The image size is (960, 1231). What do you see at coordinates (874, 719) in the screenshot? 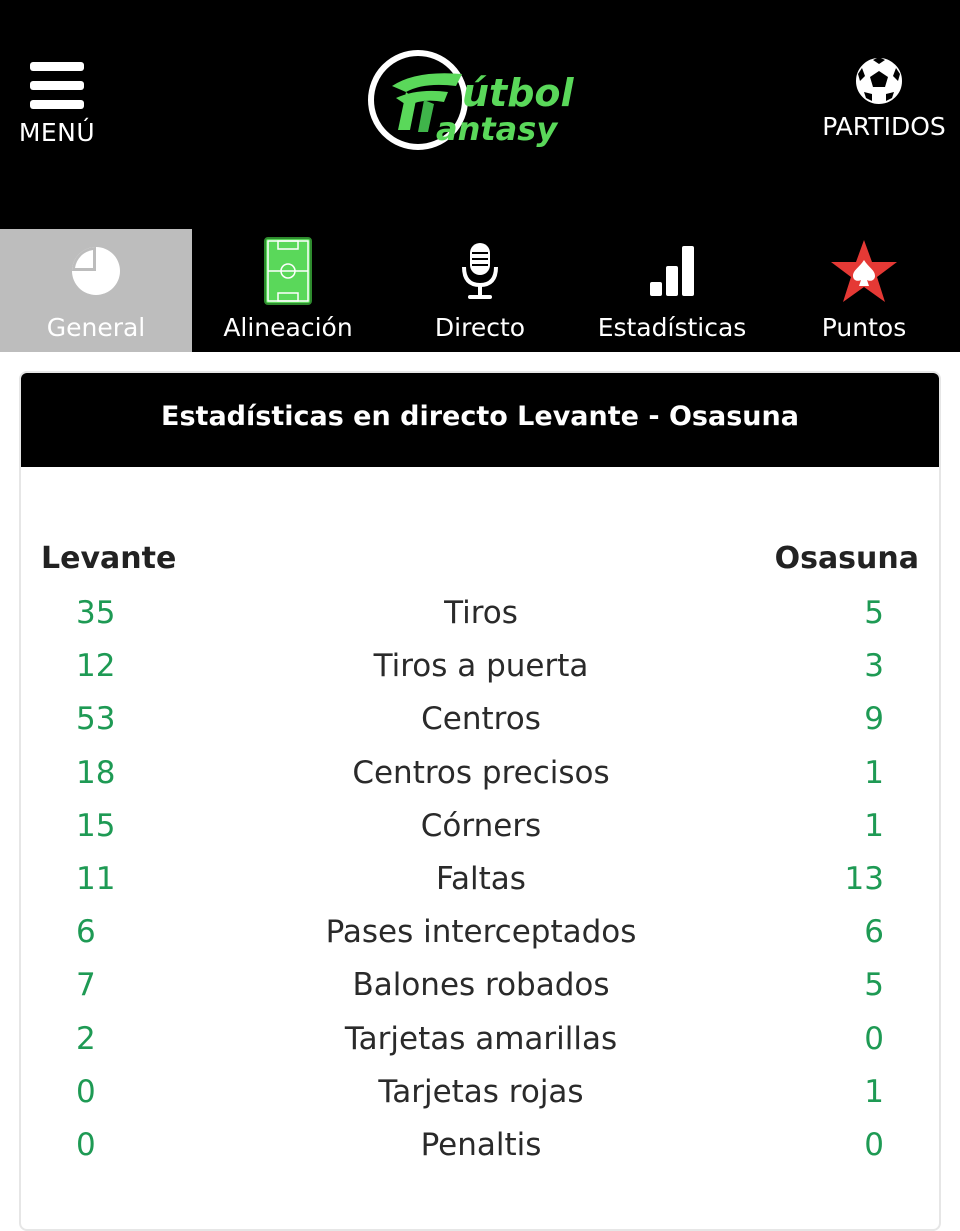
I see `away-value: 9` at bounding box center [874, 719].